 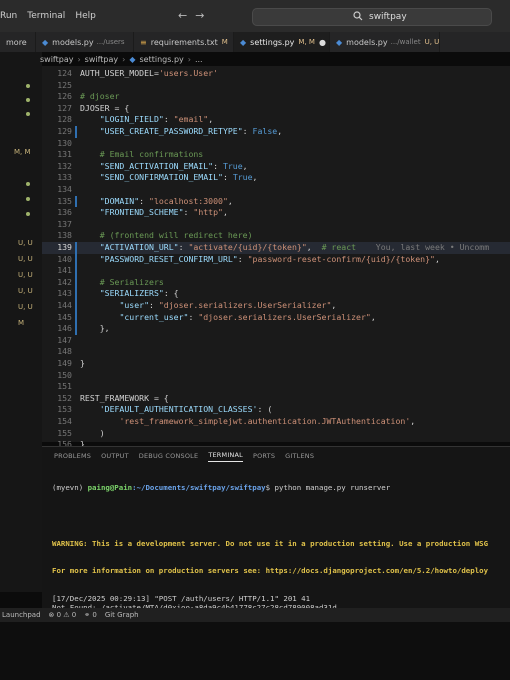 I want to click on tab-label: more, so click(x=16, y=42).